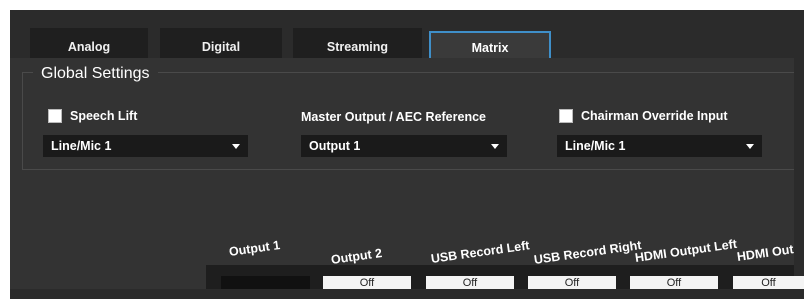 The image size is (804, 299). I want to click on speech-lift-select: Line/Mic 1, so click(145, 146).